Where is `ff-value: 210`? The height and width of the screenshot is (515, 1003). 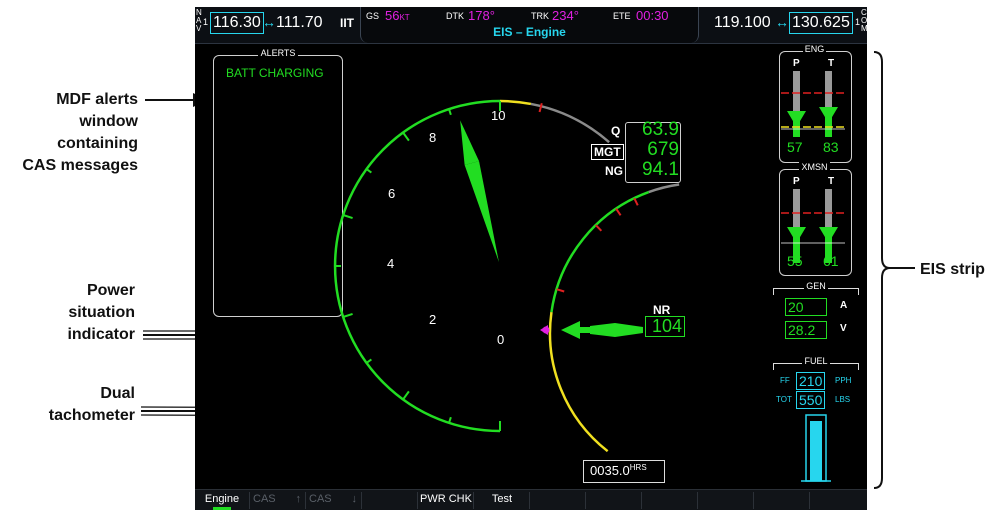
ff-value: 210 is located at coordinates (811, 381).